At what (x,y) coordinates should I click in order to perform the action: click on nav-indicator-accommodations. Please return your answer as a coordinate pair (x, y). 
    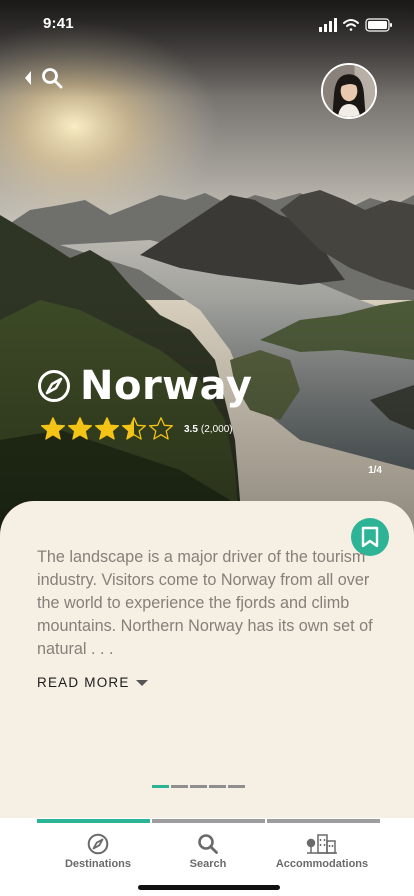
    Looking at the image, I should click on (323, 821).